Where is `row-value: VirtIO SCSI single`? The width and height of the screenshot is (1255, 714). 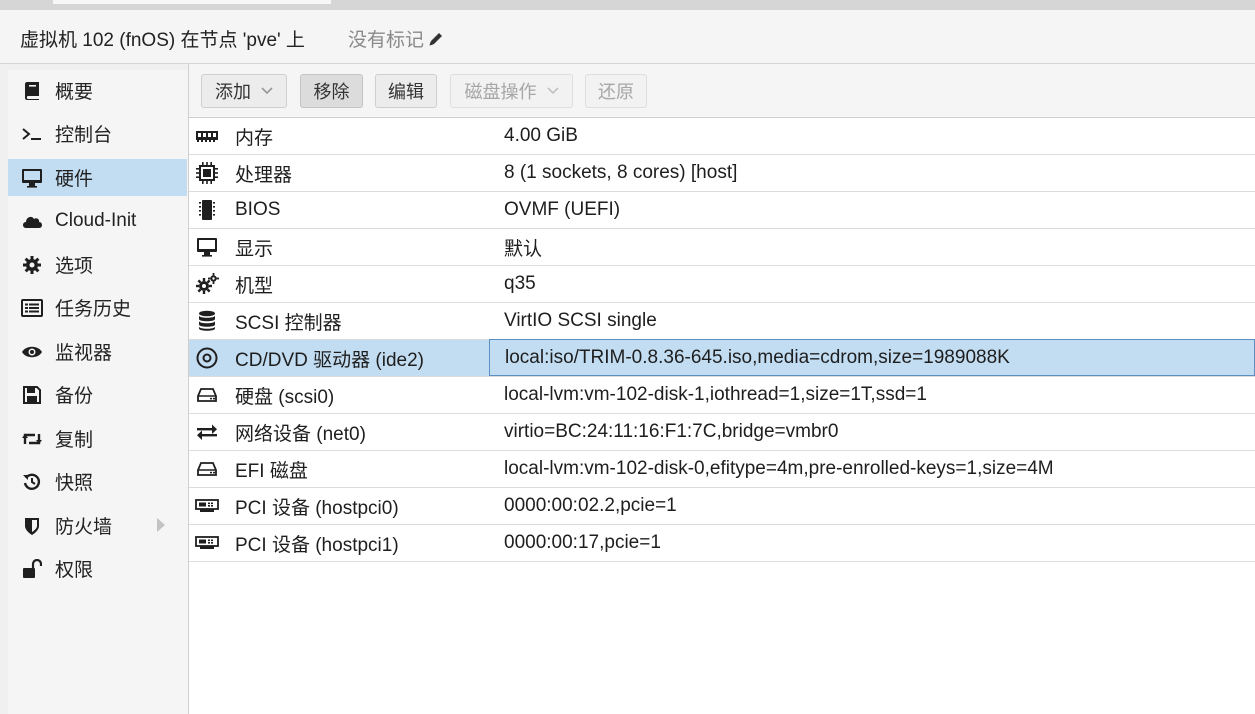
row-value: VirtIO SCSI single is located at coordinates (580, 320).